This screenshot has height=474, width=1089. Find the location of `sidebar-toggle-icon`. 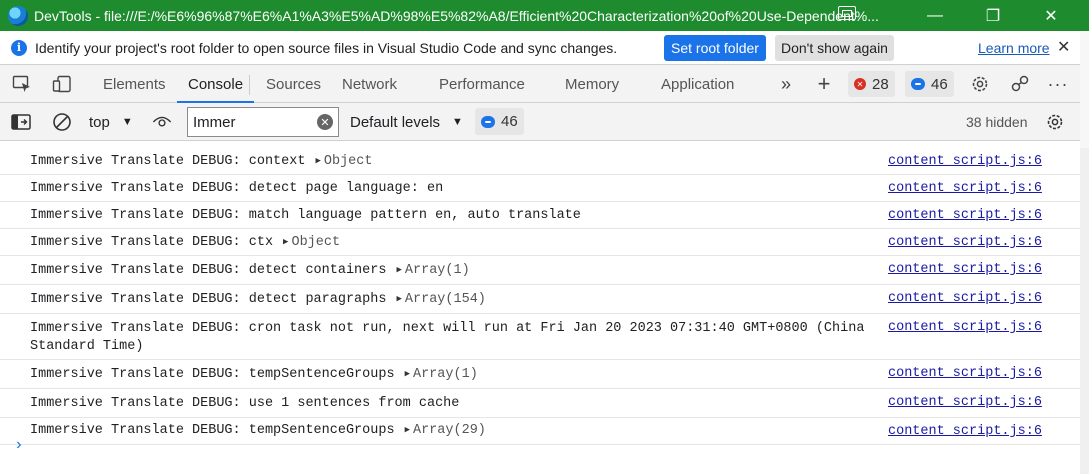

sidebar-toggle-icon is located at coordinates (21, 122).